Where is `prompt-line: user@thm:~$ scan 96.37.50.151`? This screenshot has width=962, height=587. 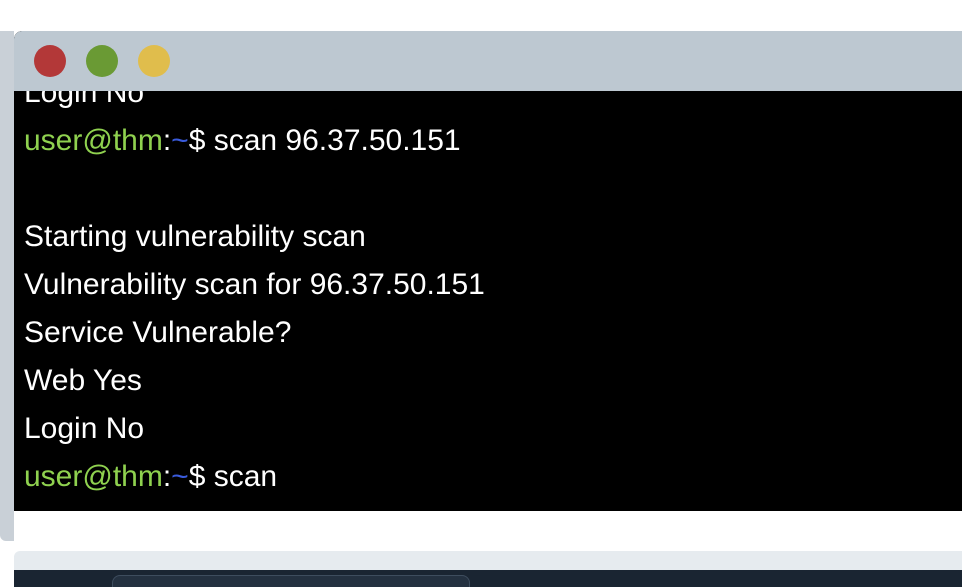 prompt-line: user@thm:~$ scan 96.37.50.151 is located at coordinates (254, 141).